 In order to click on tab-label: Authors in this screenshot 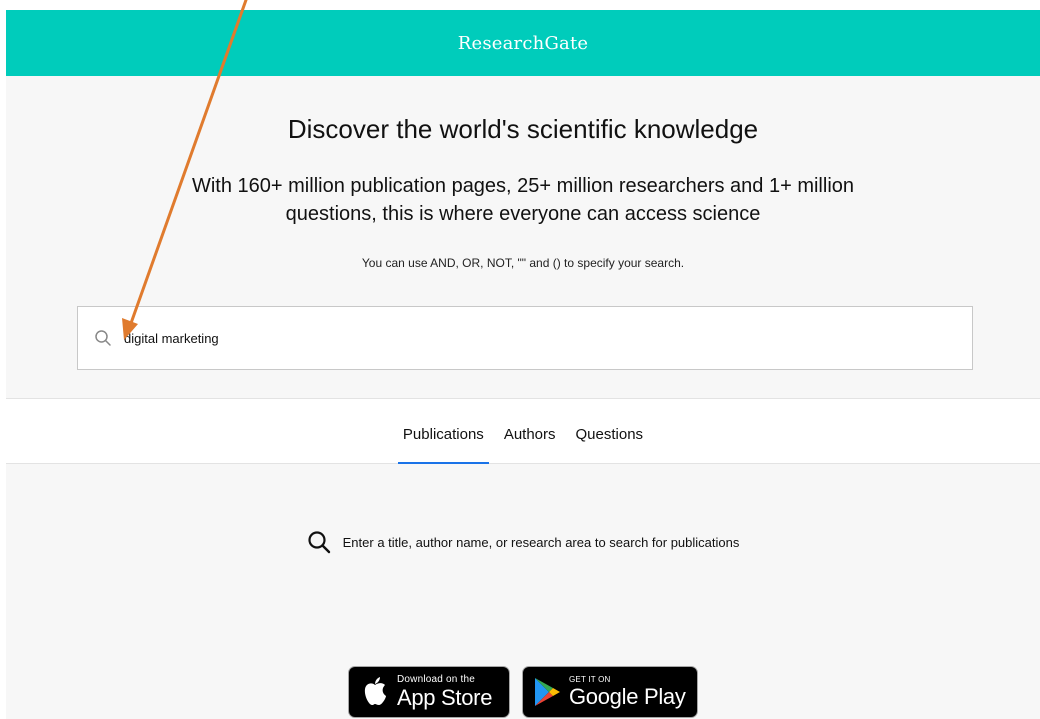, I will do `click(529, 434)`.